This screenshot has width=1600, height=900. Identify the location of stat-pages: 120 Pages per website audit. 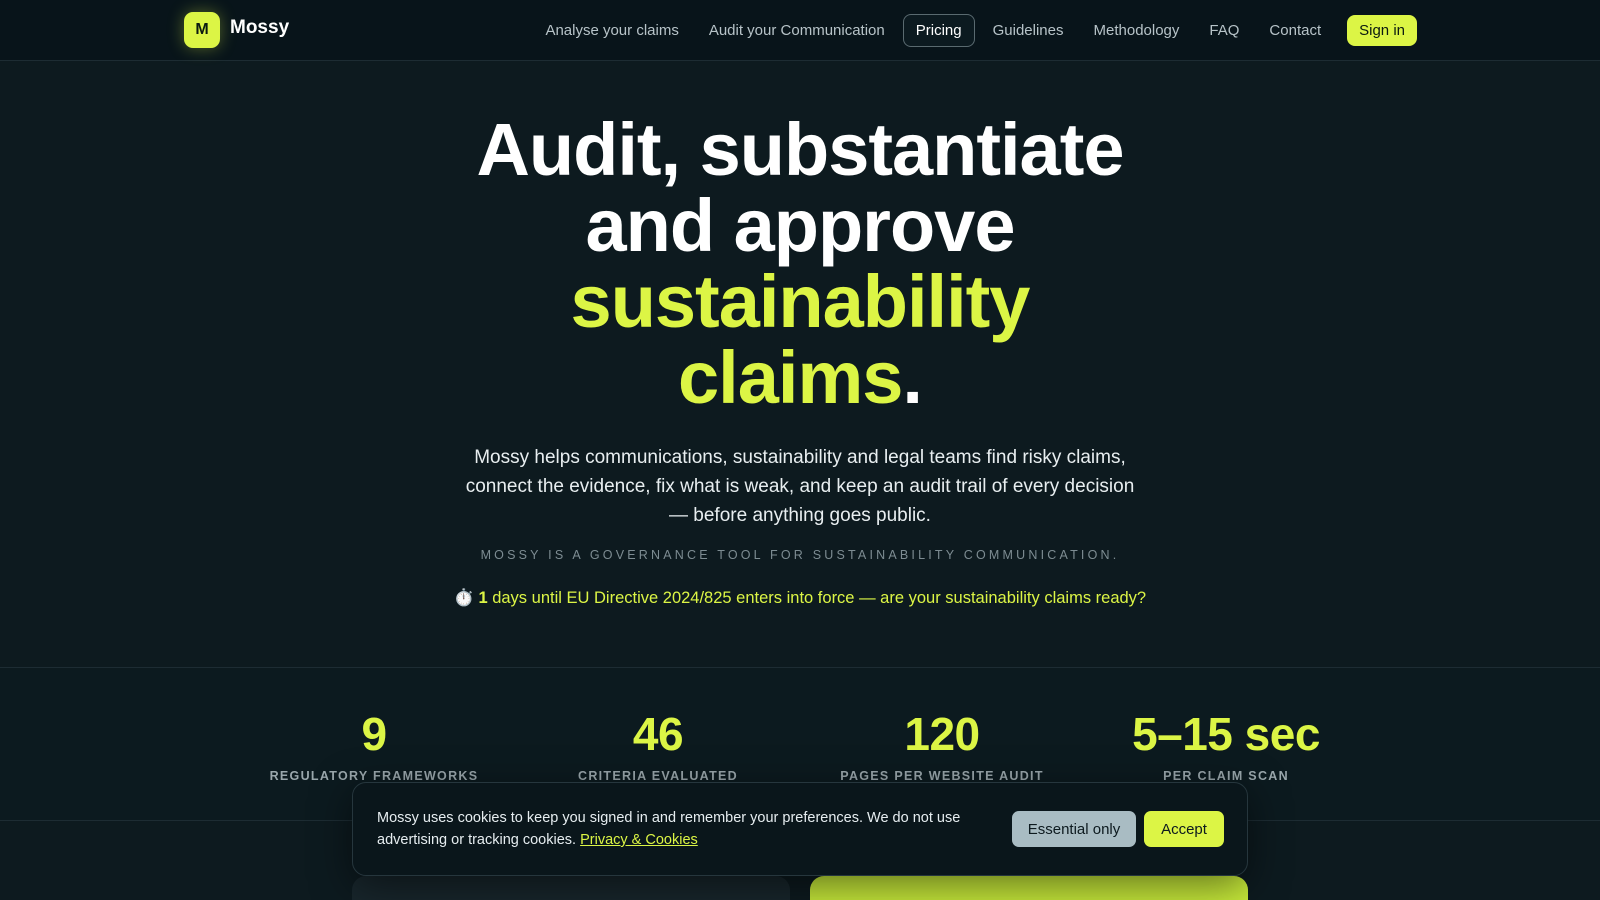
(942, 745).